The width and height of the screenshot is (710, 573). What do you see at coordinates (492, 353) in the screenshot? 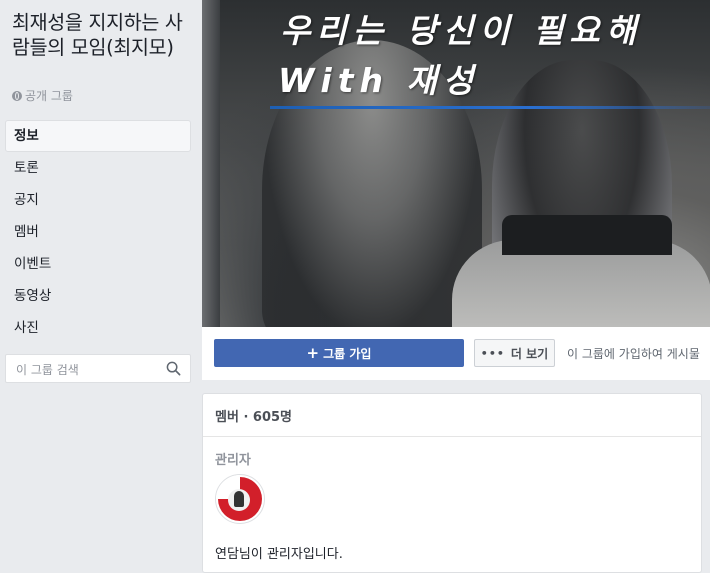
I see `more-dots-icon: •••` at bounding box center [492, 353].